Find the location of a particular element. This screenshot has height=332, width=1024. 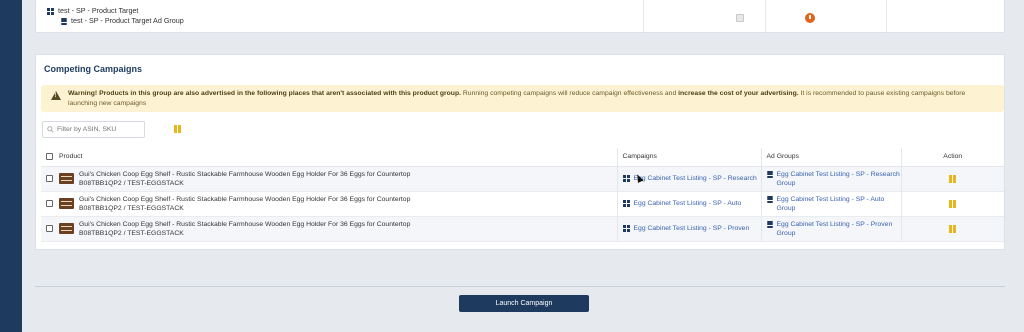

warning-bold-2: increase the cost of your advertising. is located at coordinates (738, 93).